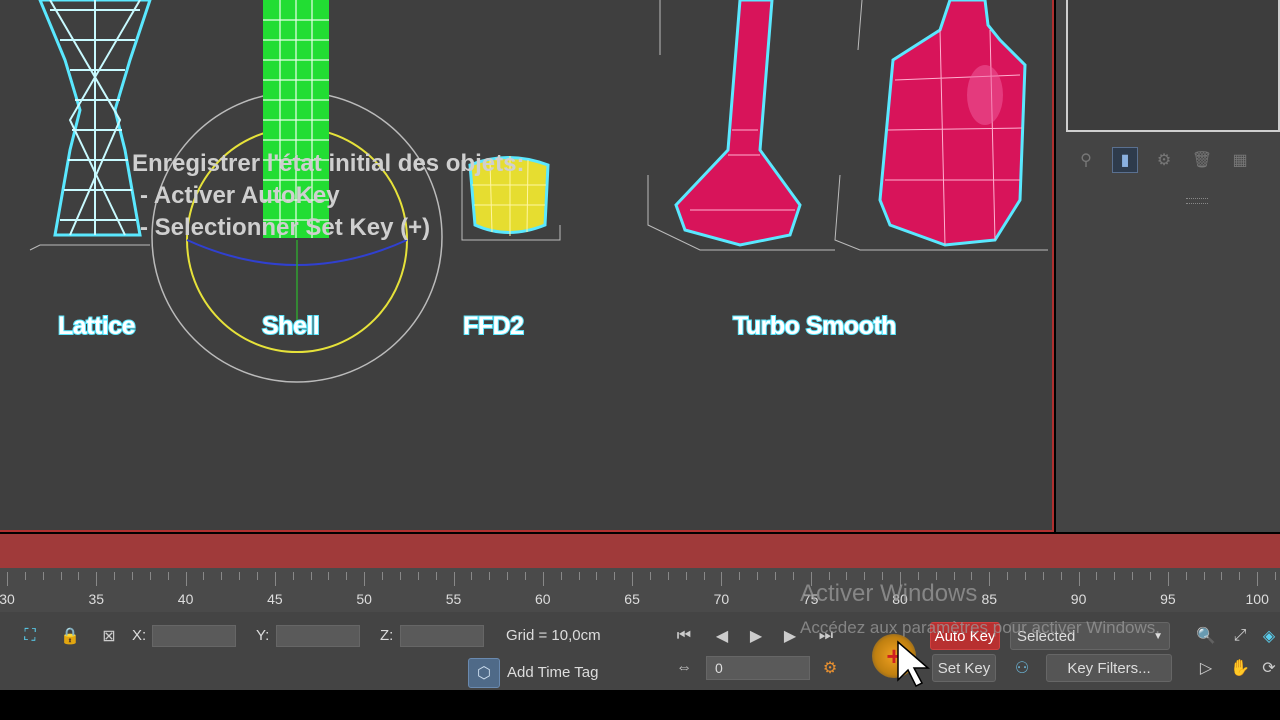 This screenshot has width=1280, height=720. Describe the element at coordinates (194, 636) in the screenshot. I see `x-coordinate-field` at that location.